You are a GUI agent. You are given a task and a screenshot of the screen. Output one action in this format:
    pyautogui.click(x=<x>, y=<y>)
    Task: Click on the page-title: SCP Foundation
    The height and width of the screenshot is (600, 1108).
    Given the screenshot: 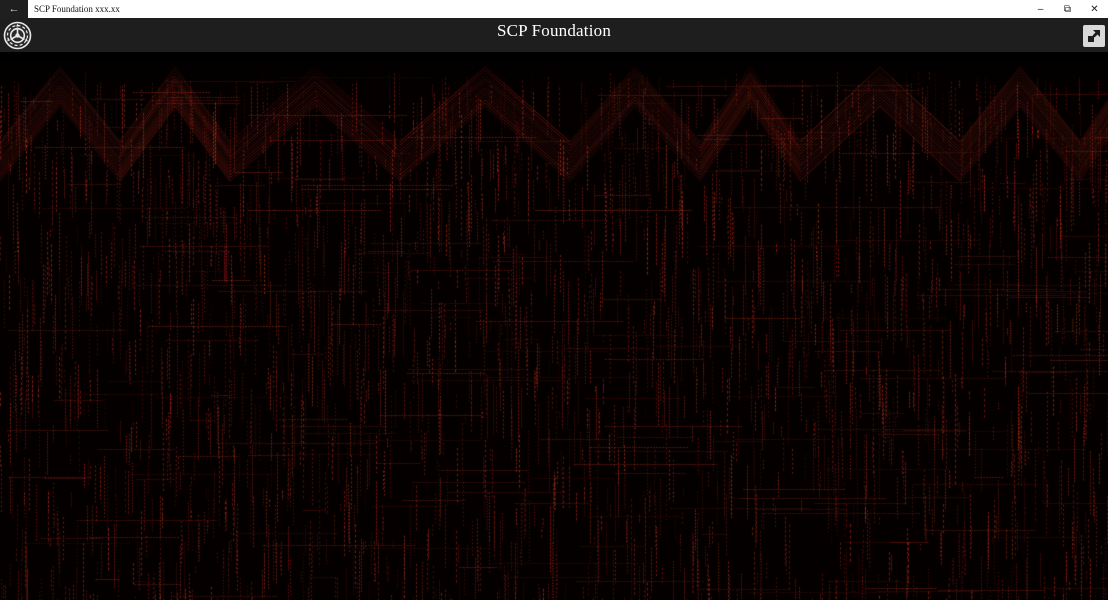 What is the action you would take?
    pyautogui.click(x=554, y=30)
    